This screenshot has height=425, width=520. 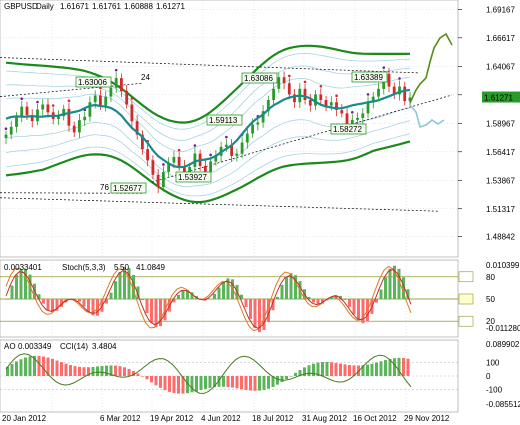 What do you see at coordinates (150, 267) in the screenshot?
I see `stoch-header-d: 41.0849` at bounding box center [150, 267].